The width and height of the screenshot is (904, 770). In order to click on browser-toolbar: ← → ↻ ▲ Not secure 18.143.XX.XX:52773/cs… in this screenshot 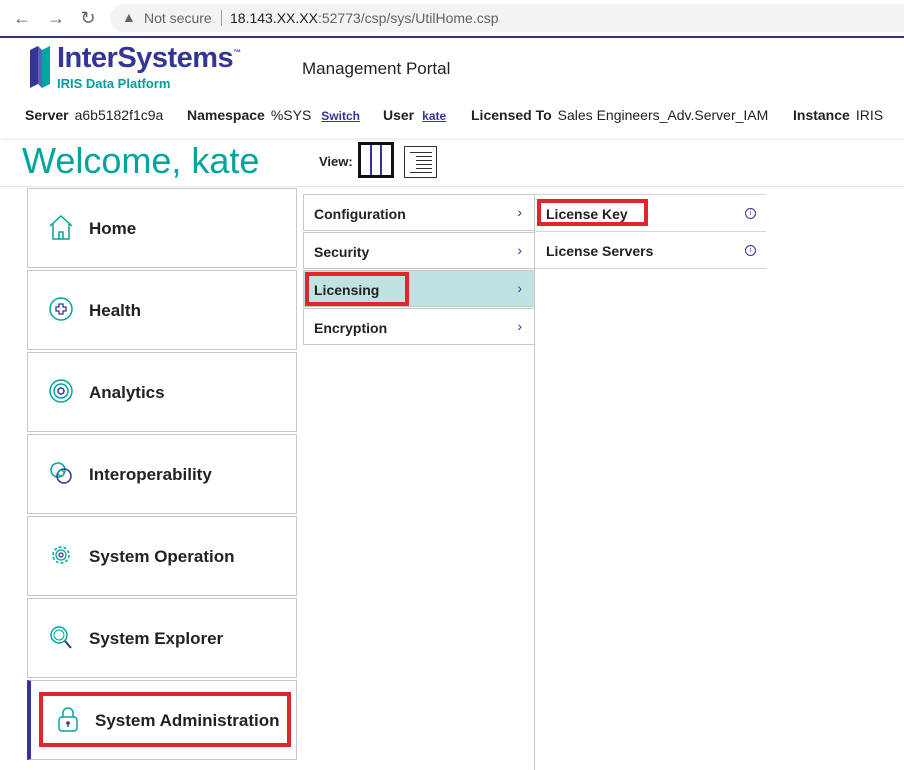, I will do `click(452, 19)`.